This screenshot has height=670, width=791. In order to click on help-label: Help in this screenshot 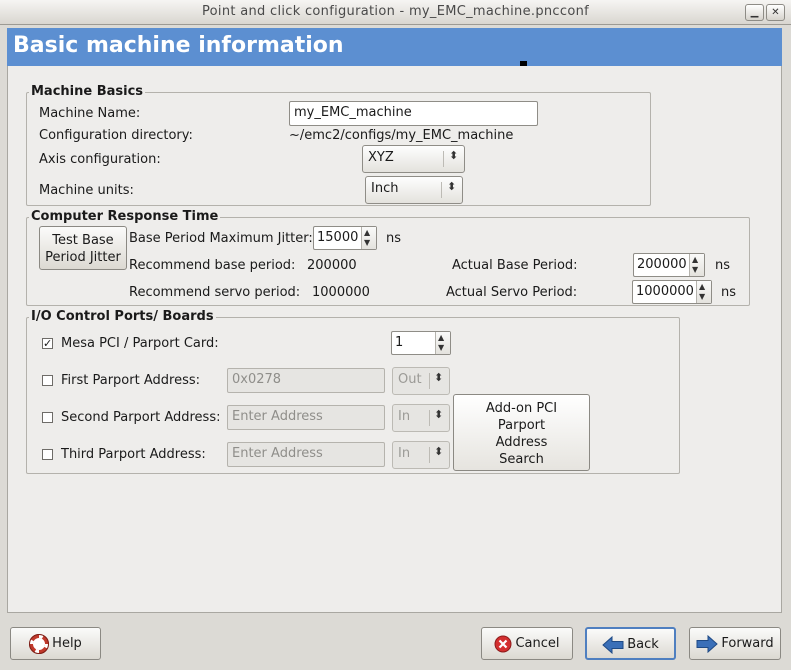, I will do `click(67, 643)`.